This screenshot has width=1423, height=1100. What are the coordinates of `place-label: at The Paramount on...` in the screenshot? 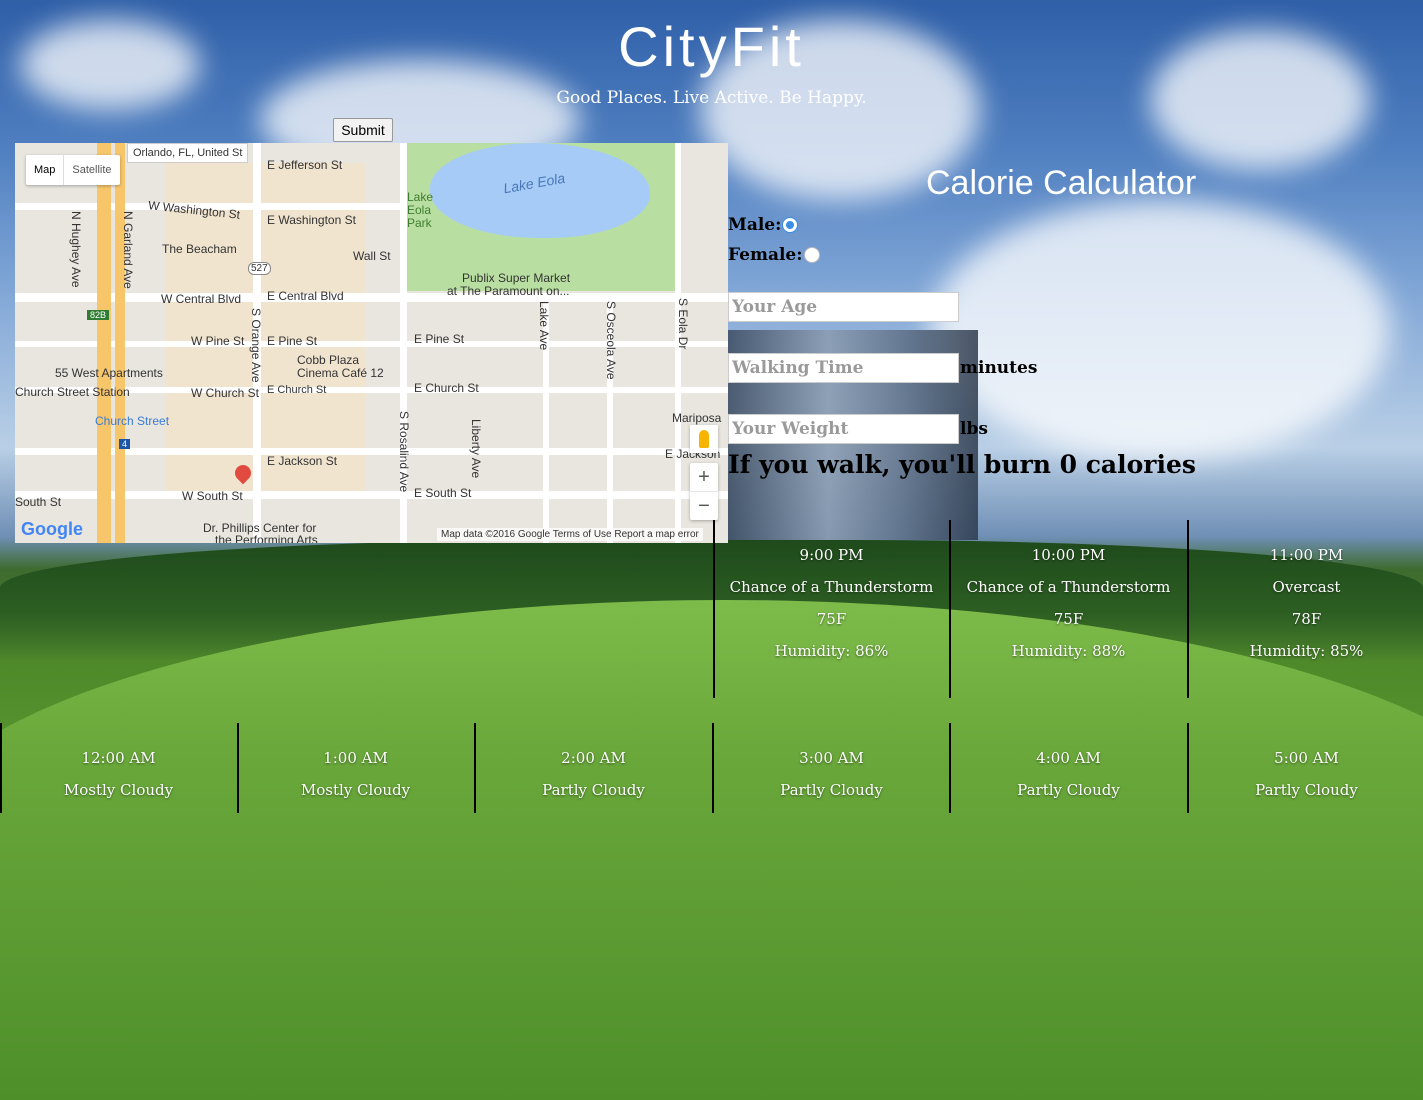 It's located at (508, 291).